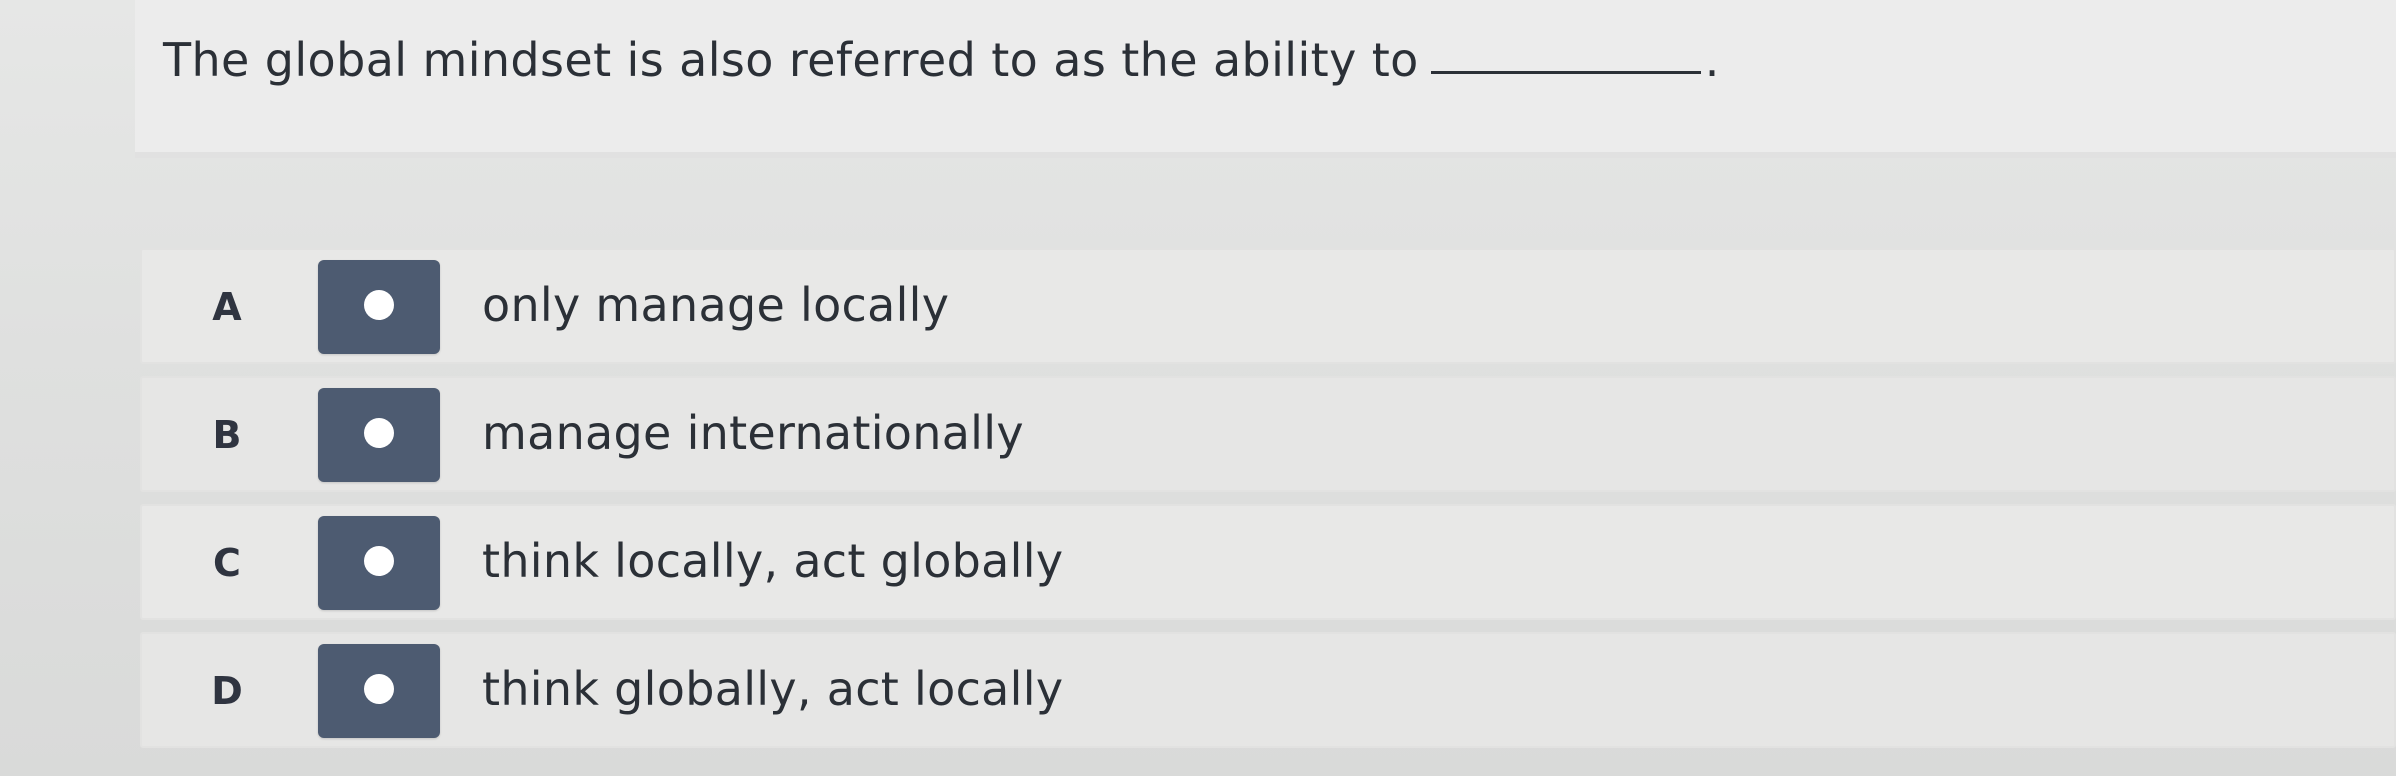  Describe the element at coordinates (1268, 434) in the screenshot. I see `option-b: B manage internationally` at that location.